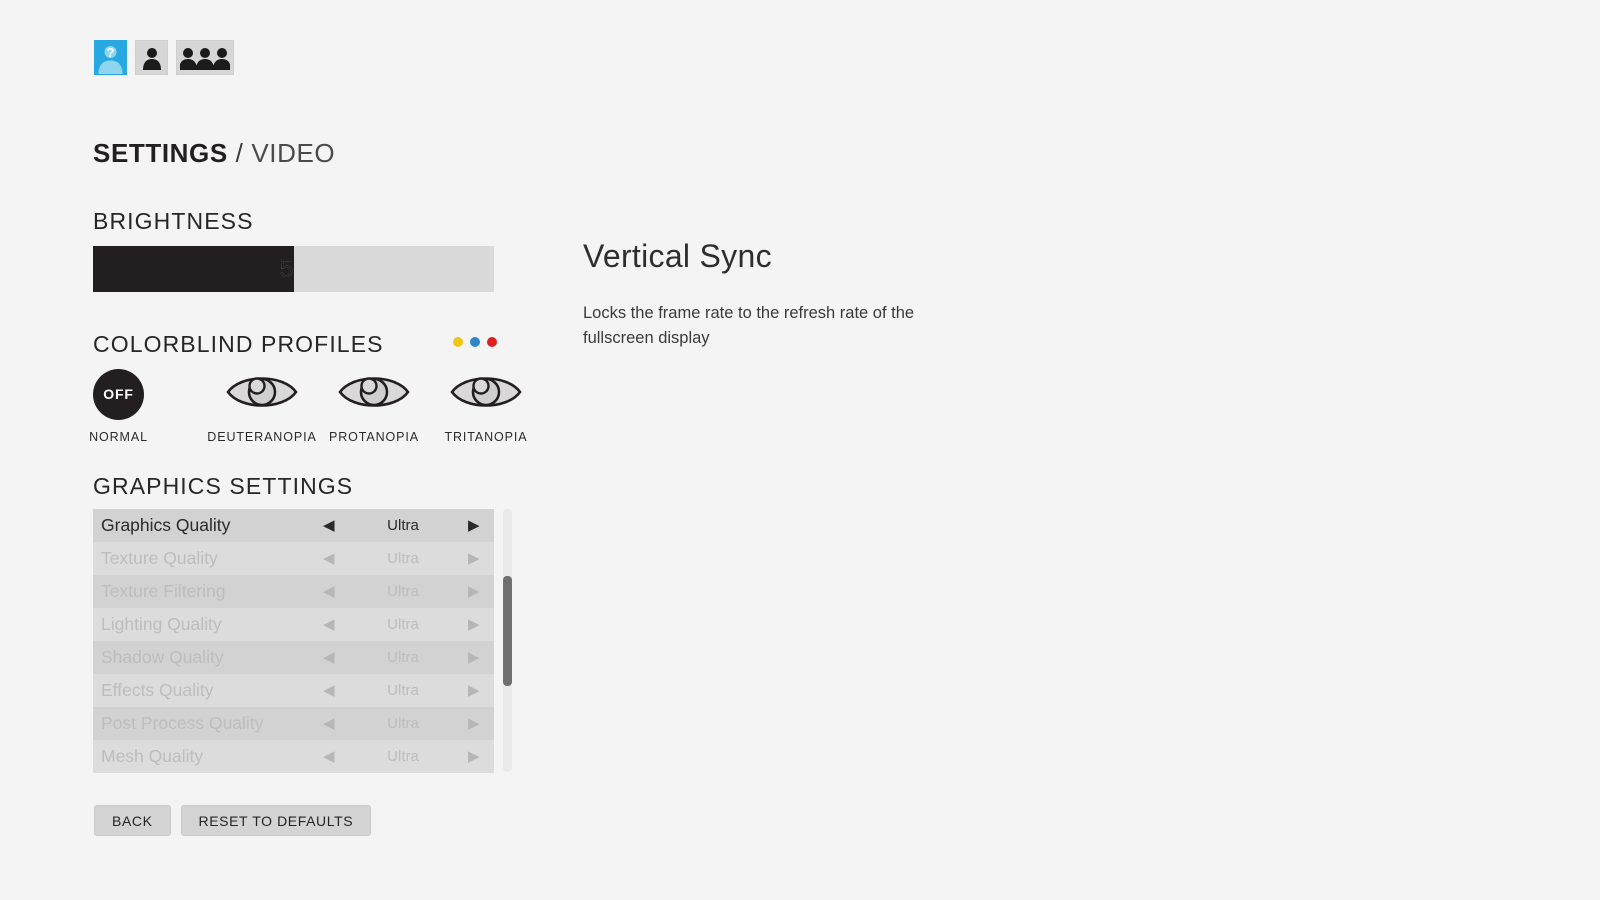 The height and width of the screenshot is (900, 1600). I want to click on graphics-list-scroll-thumb, so click(507, 631).